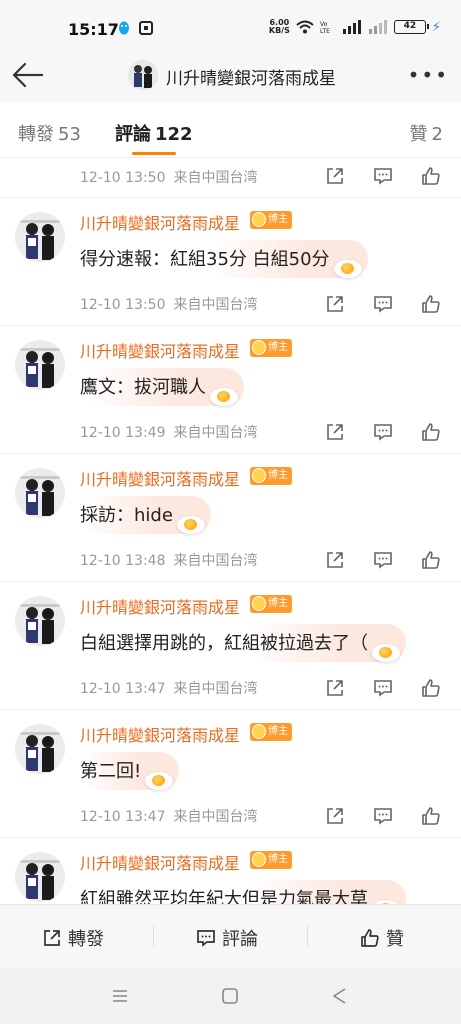 The height and width of the screenshot is (1024, 461). What do you see at coordinates (325, 27) in the screenshot?
I see `volte-icon: VoLTE` at bounding box center [325, 27].